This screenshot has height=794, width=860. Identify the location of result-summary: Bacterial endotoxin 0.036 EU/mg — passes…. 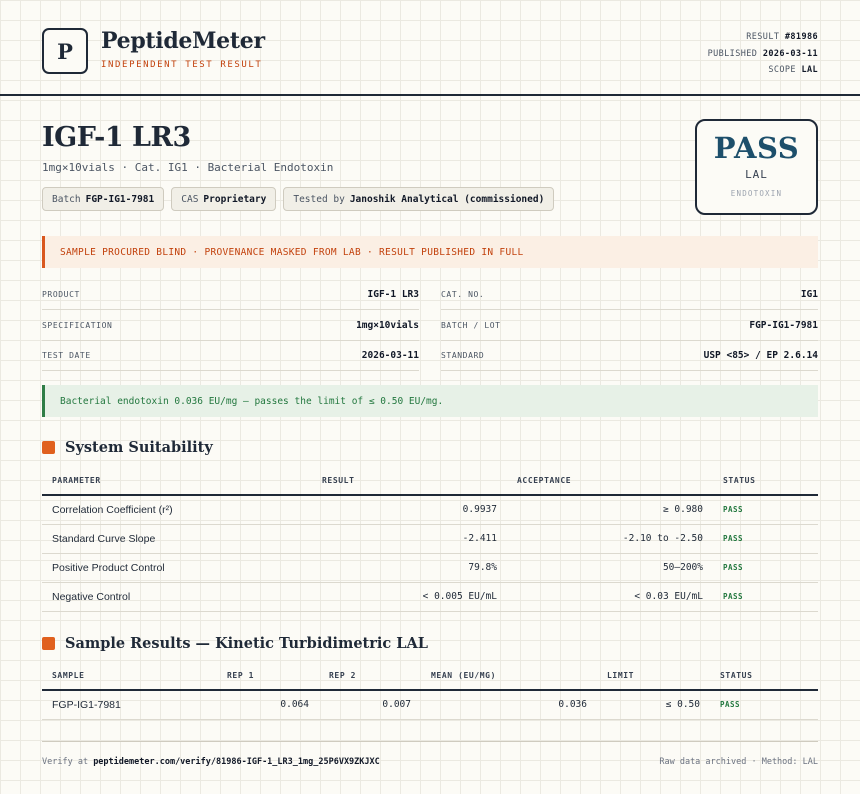
(430, 401).